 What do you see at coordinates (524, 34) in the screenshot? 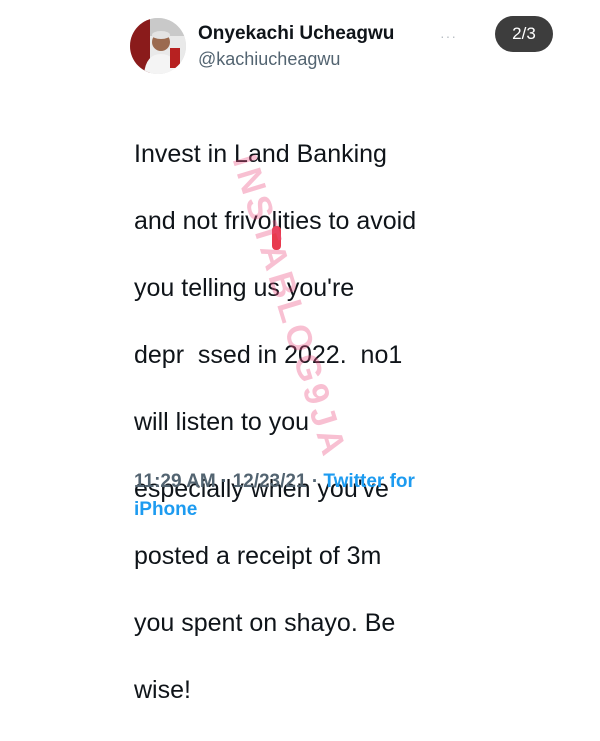
I see `image-counter-badge: 2/3` at bounding box center [524, 34].